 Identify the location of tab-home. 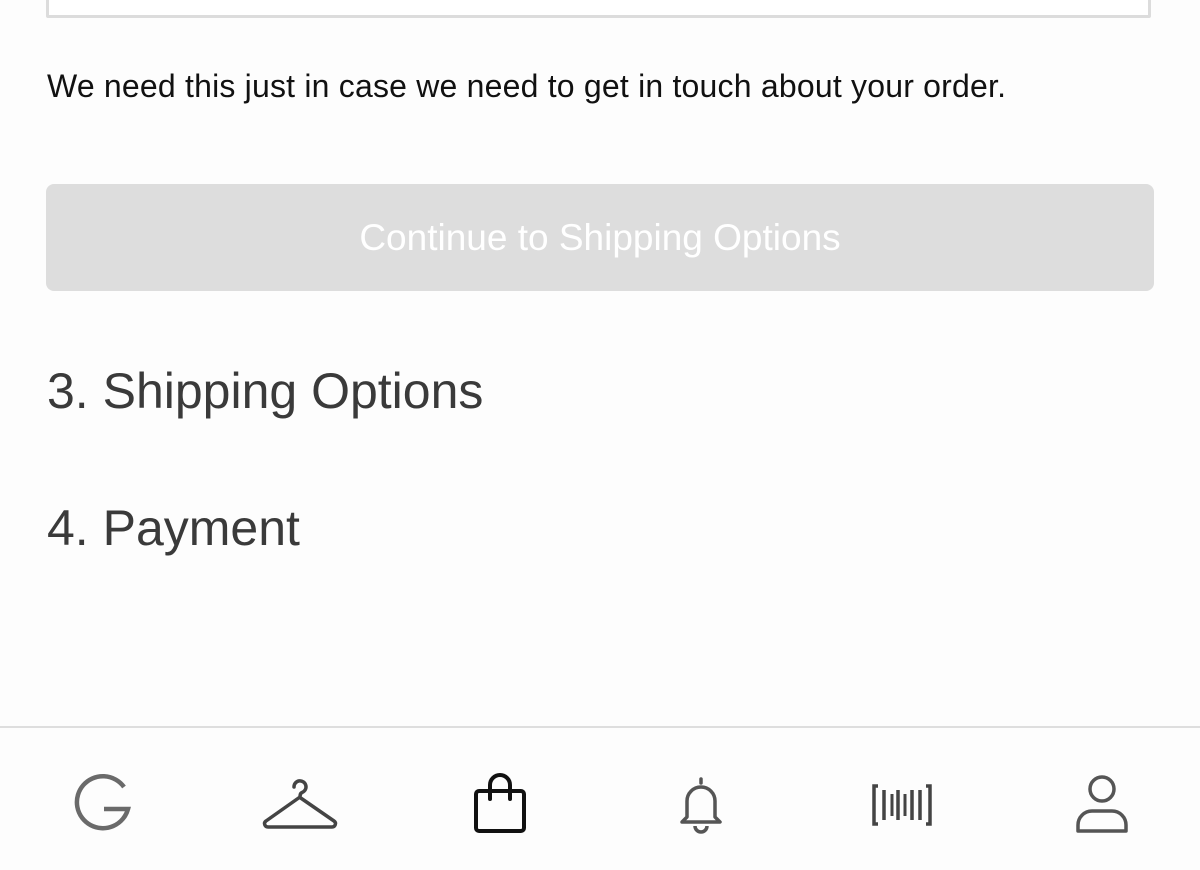
(102, 805).